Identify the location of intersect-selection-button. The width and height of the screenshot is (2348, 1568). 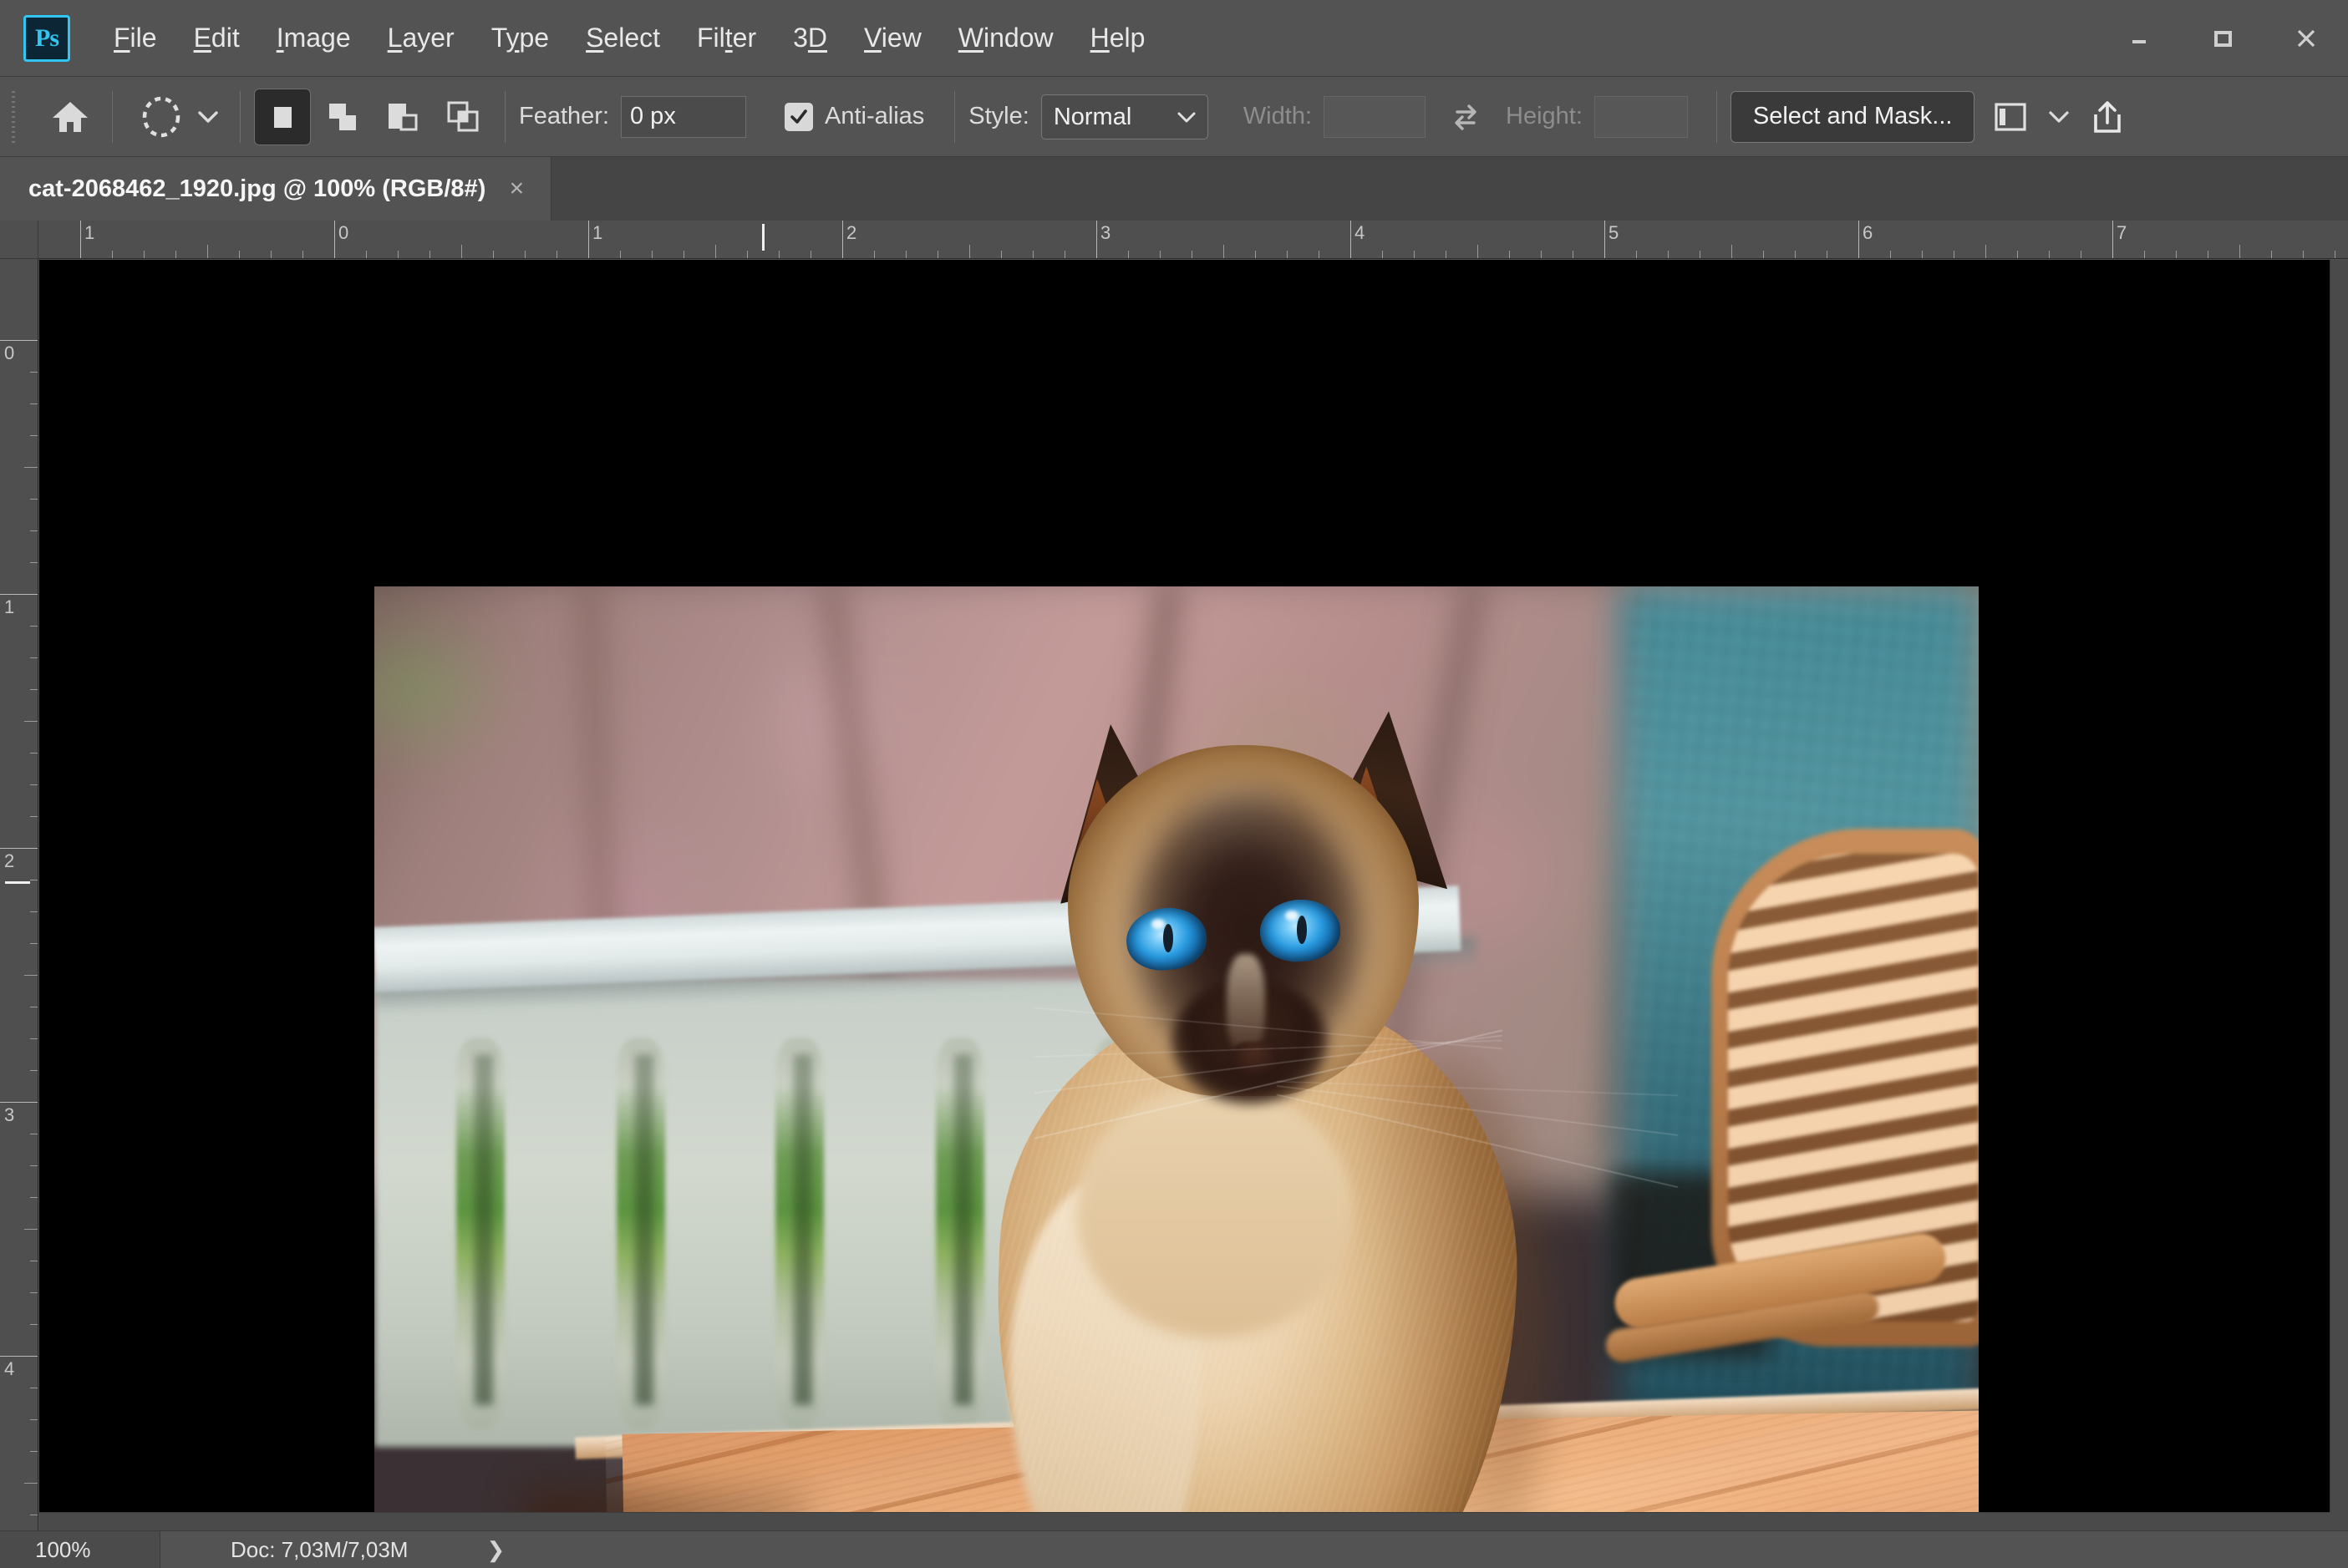
(463, 117).